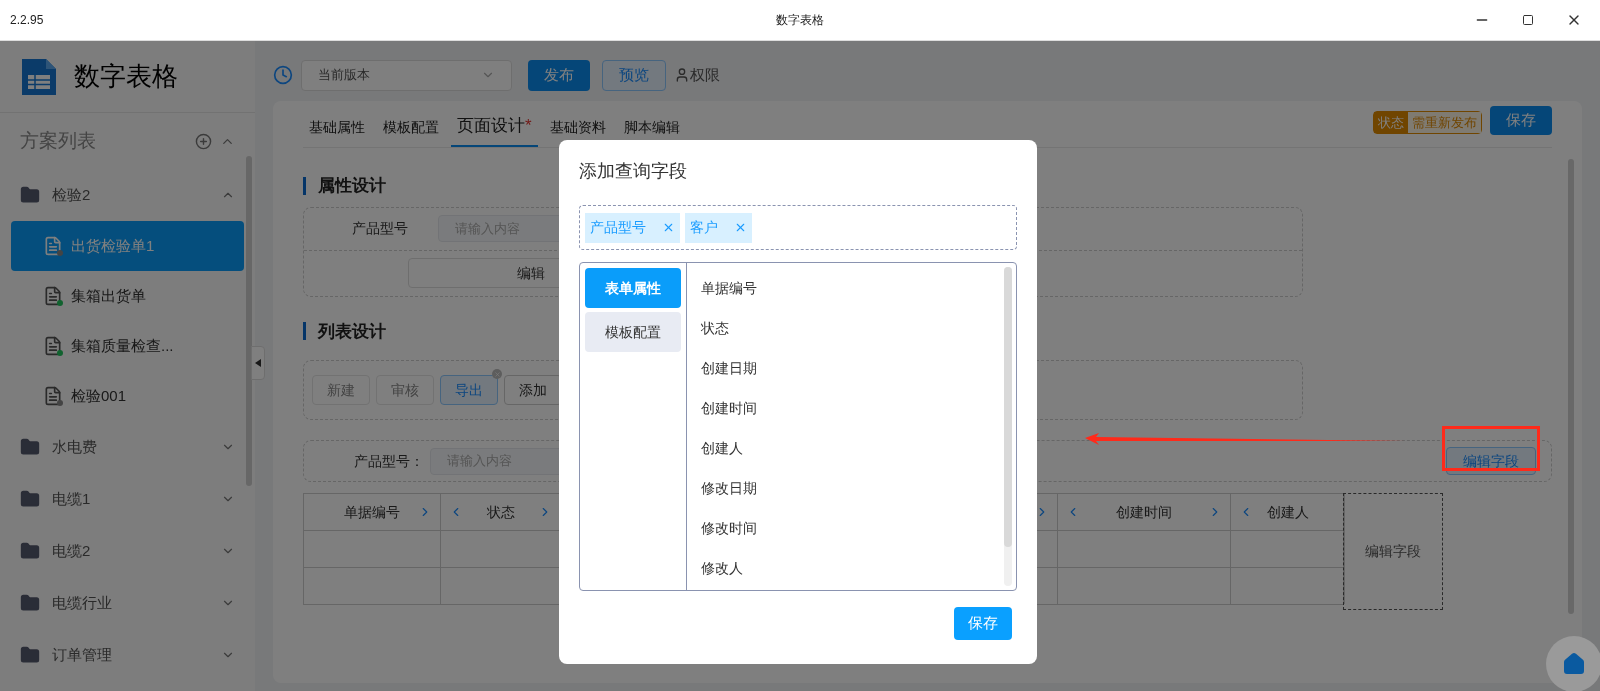  What do you see at coordinates (1491, 461) in the screenshot?
I see `edit-fields-button: 编辑字段` at bounding box center [1491, 461].